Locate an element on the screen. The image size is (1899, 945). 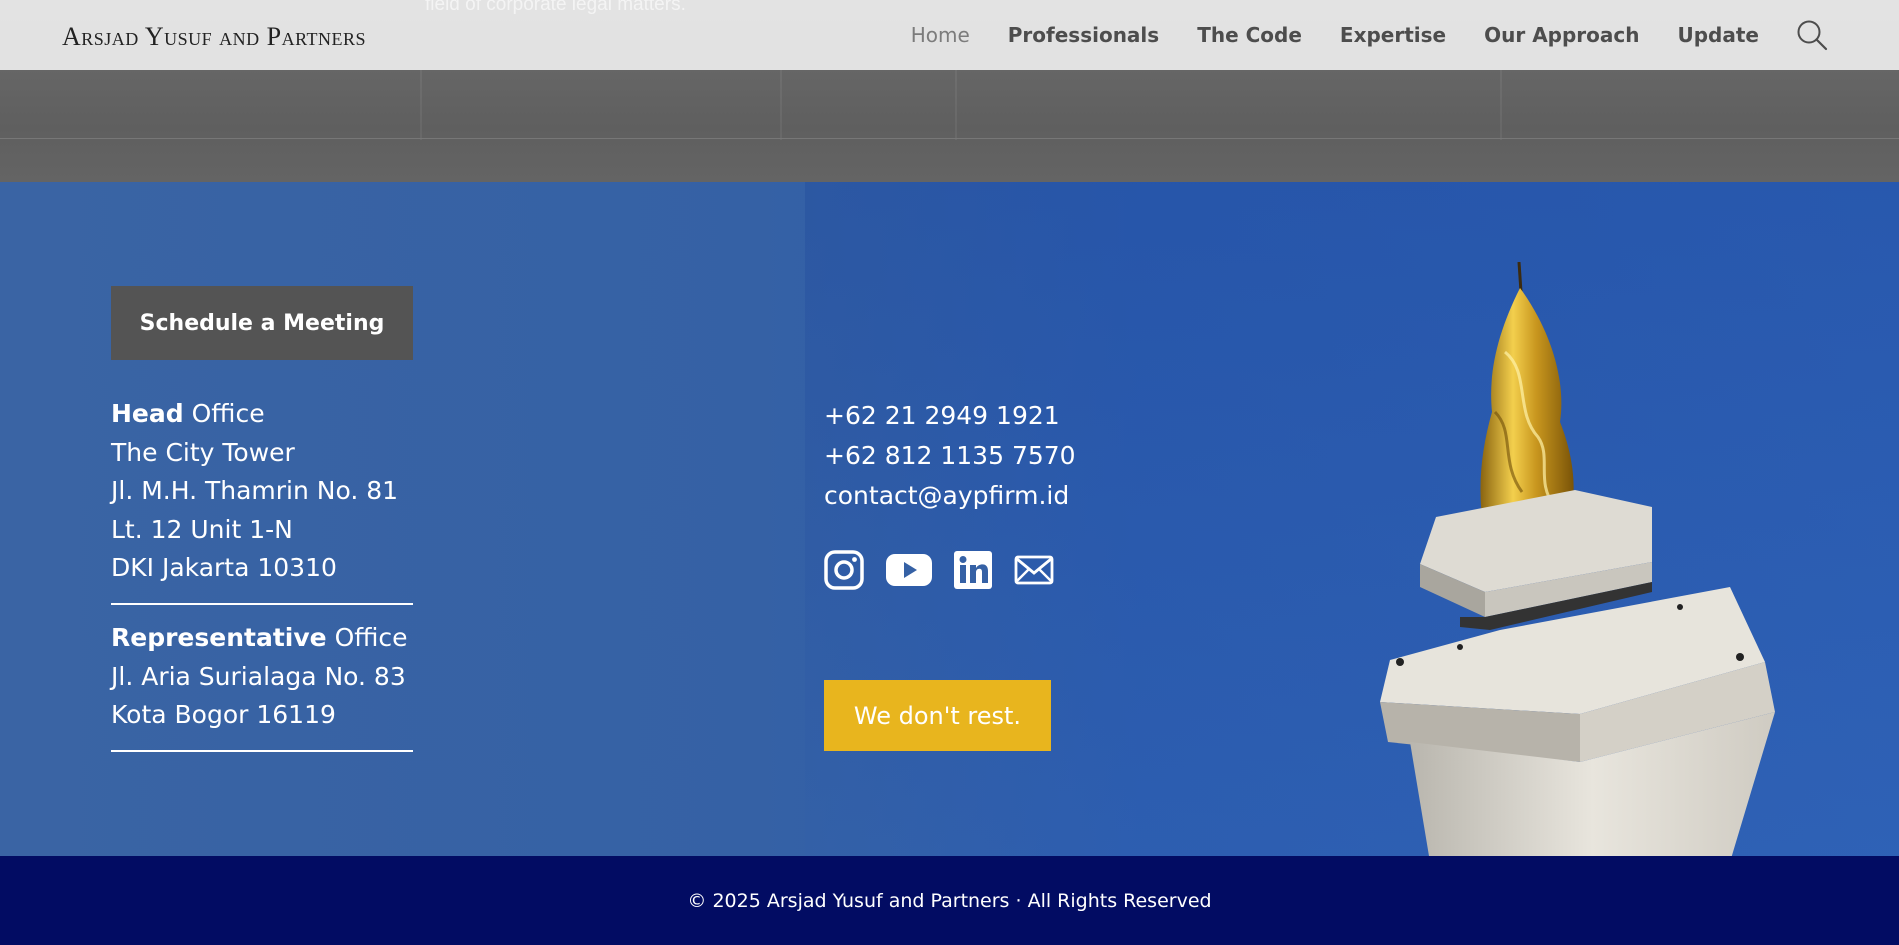
email-link: contact@aypfirm.id is located at coordinates (950, 496).